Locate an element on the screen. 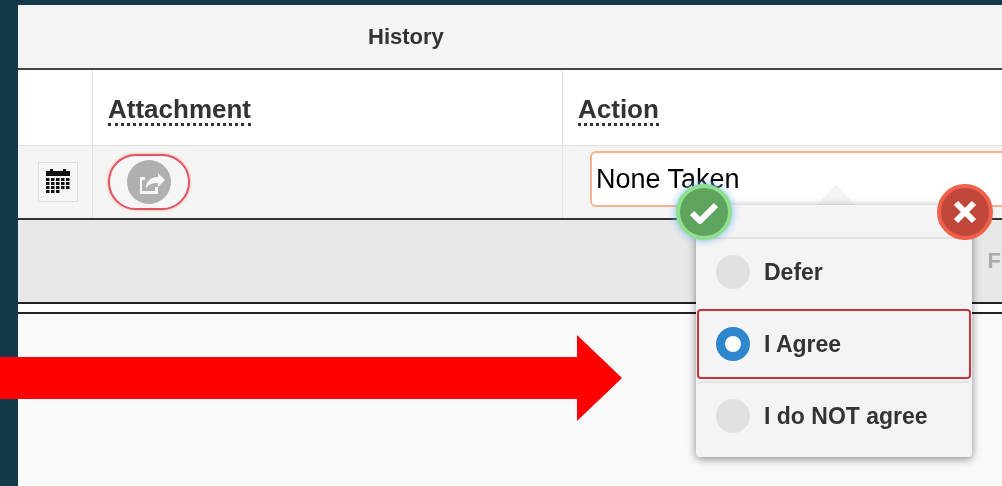  column-header: Attachment is located at coordinates (179, 110).